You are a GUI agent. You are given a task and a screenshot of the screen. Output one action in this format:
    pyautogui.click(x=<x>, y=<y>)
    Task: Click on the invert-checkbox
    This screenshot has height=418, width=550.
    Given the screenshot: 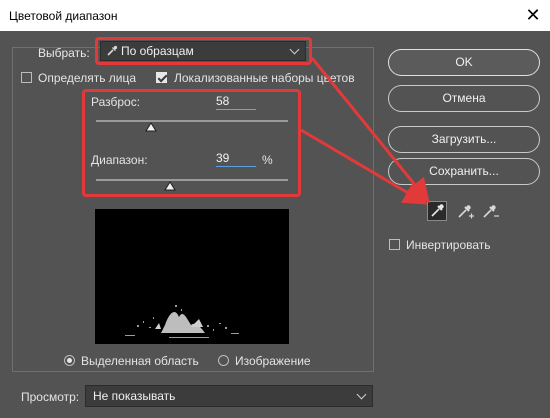 What is the action you would take?
    pyautogui.click(x=394, y=244)
    